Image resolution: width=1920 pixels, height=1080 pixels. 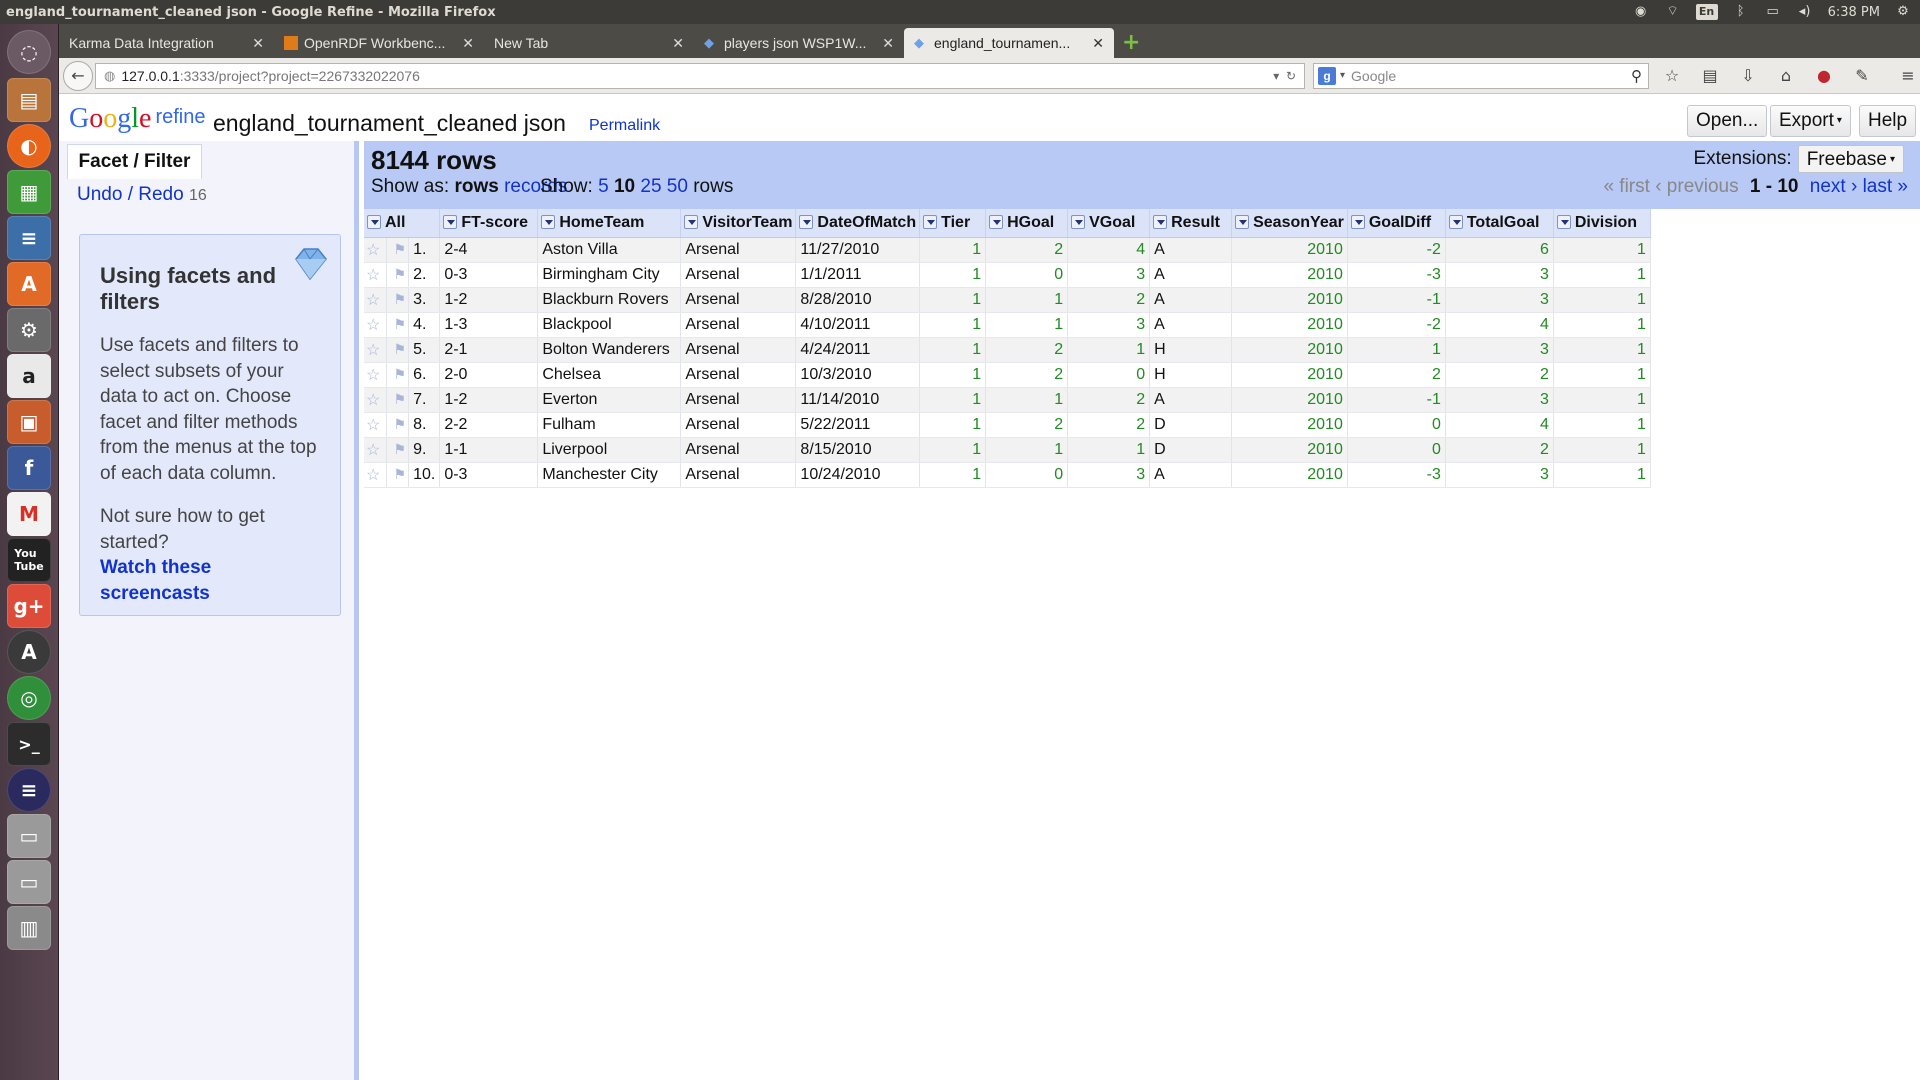 What do you see at coordinates (29, 606) in the screenshot?
I see `google-plus-icon: g+` at bounding box center [29, 606].